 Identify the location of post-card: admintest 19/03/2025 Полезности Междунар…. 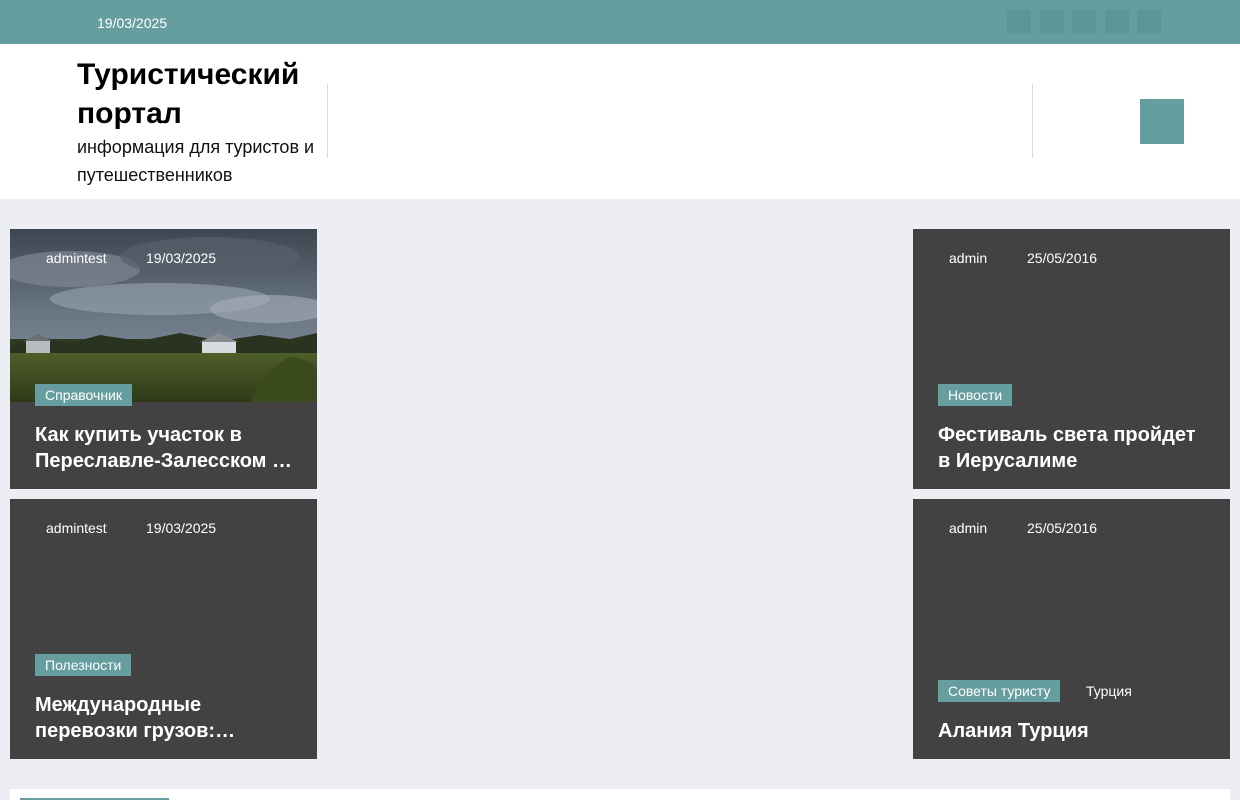
(163, 629).